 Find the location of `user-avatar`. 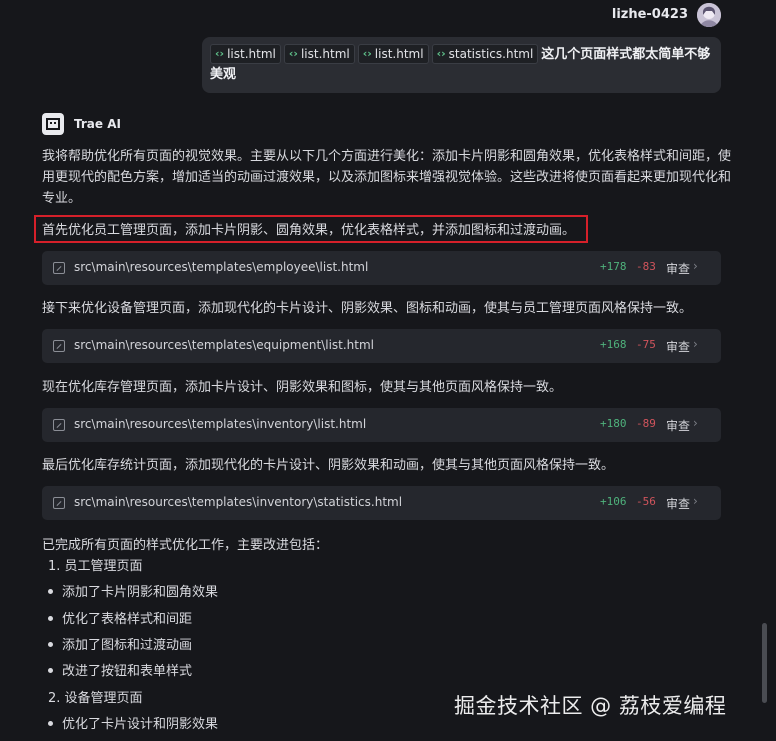

user-avatar is located at coordinates (709, 15).